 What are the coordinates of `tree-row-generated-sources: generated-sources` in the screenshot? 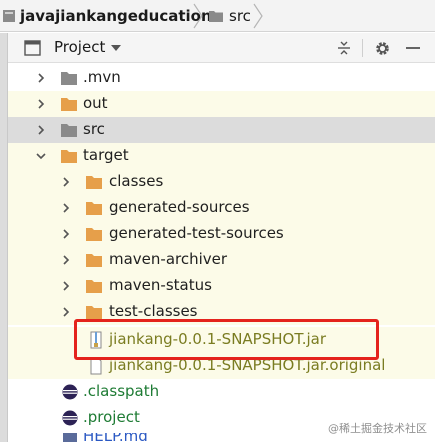 It's located at (221, 208).